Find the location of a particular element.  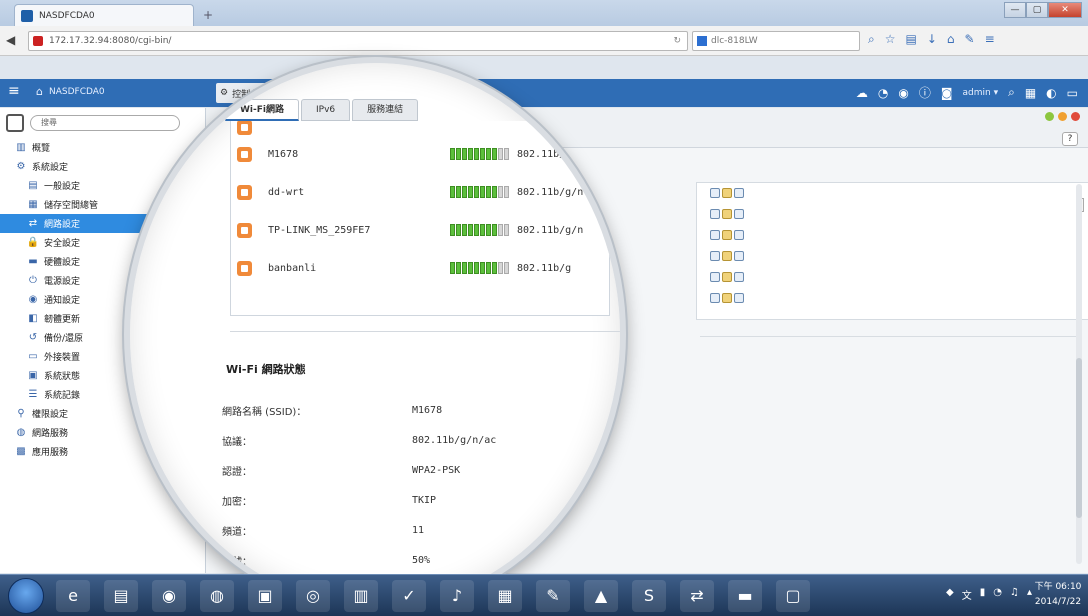

tray-app-icon: ◆ is located at coordinates (950, 594).